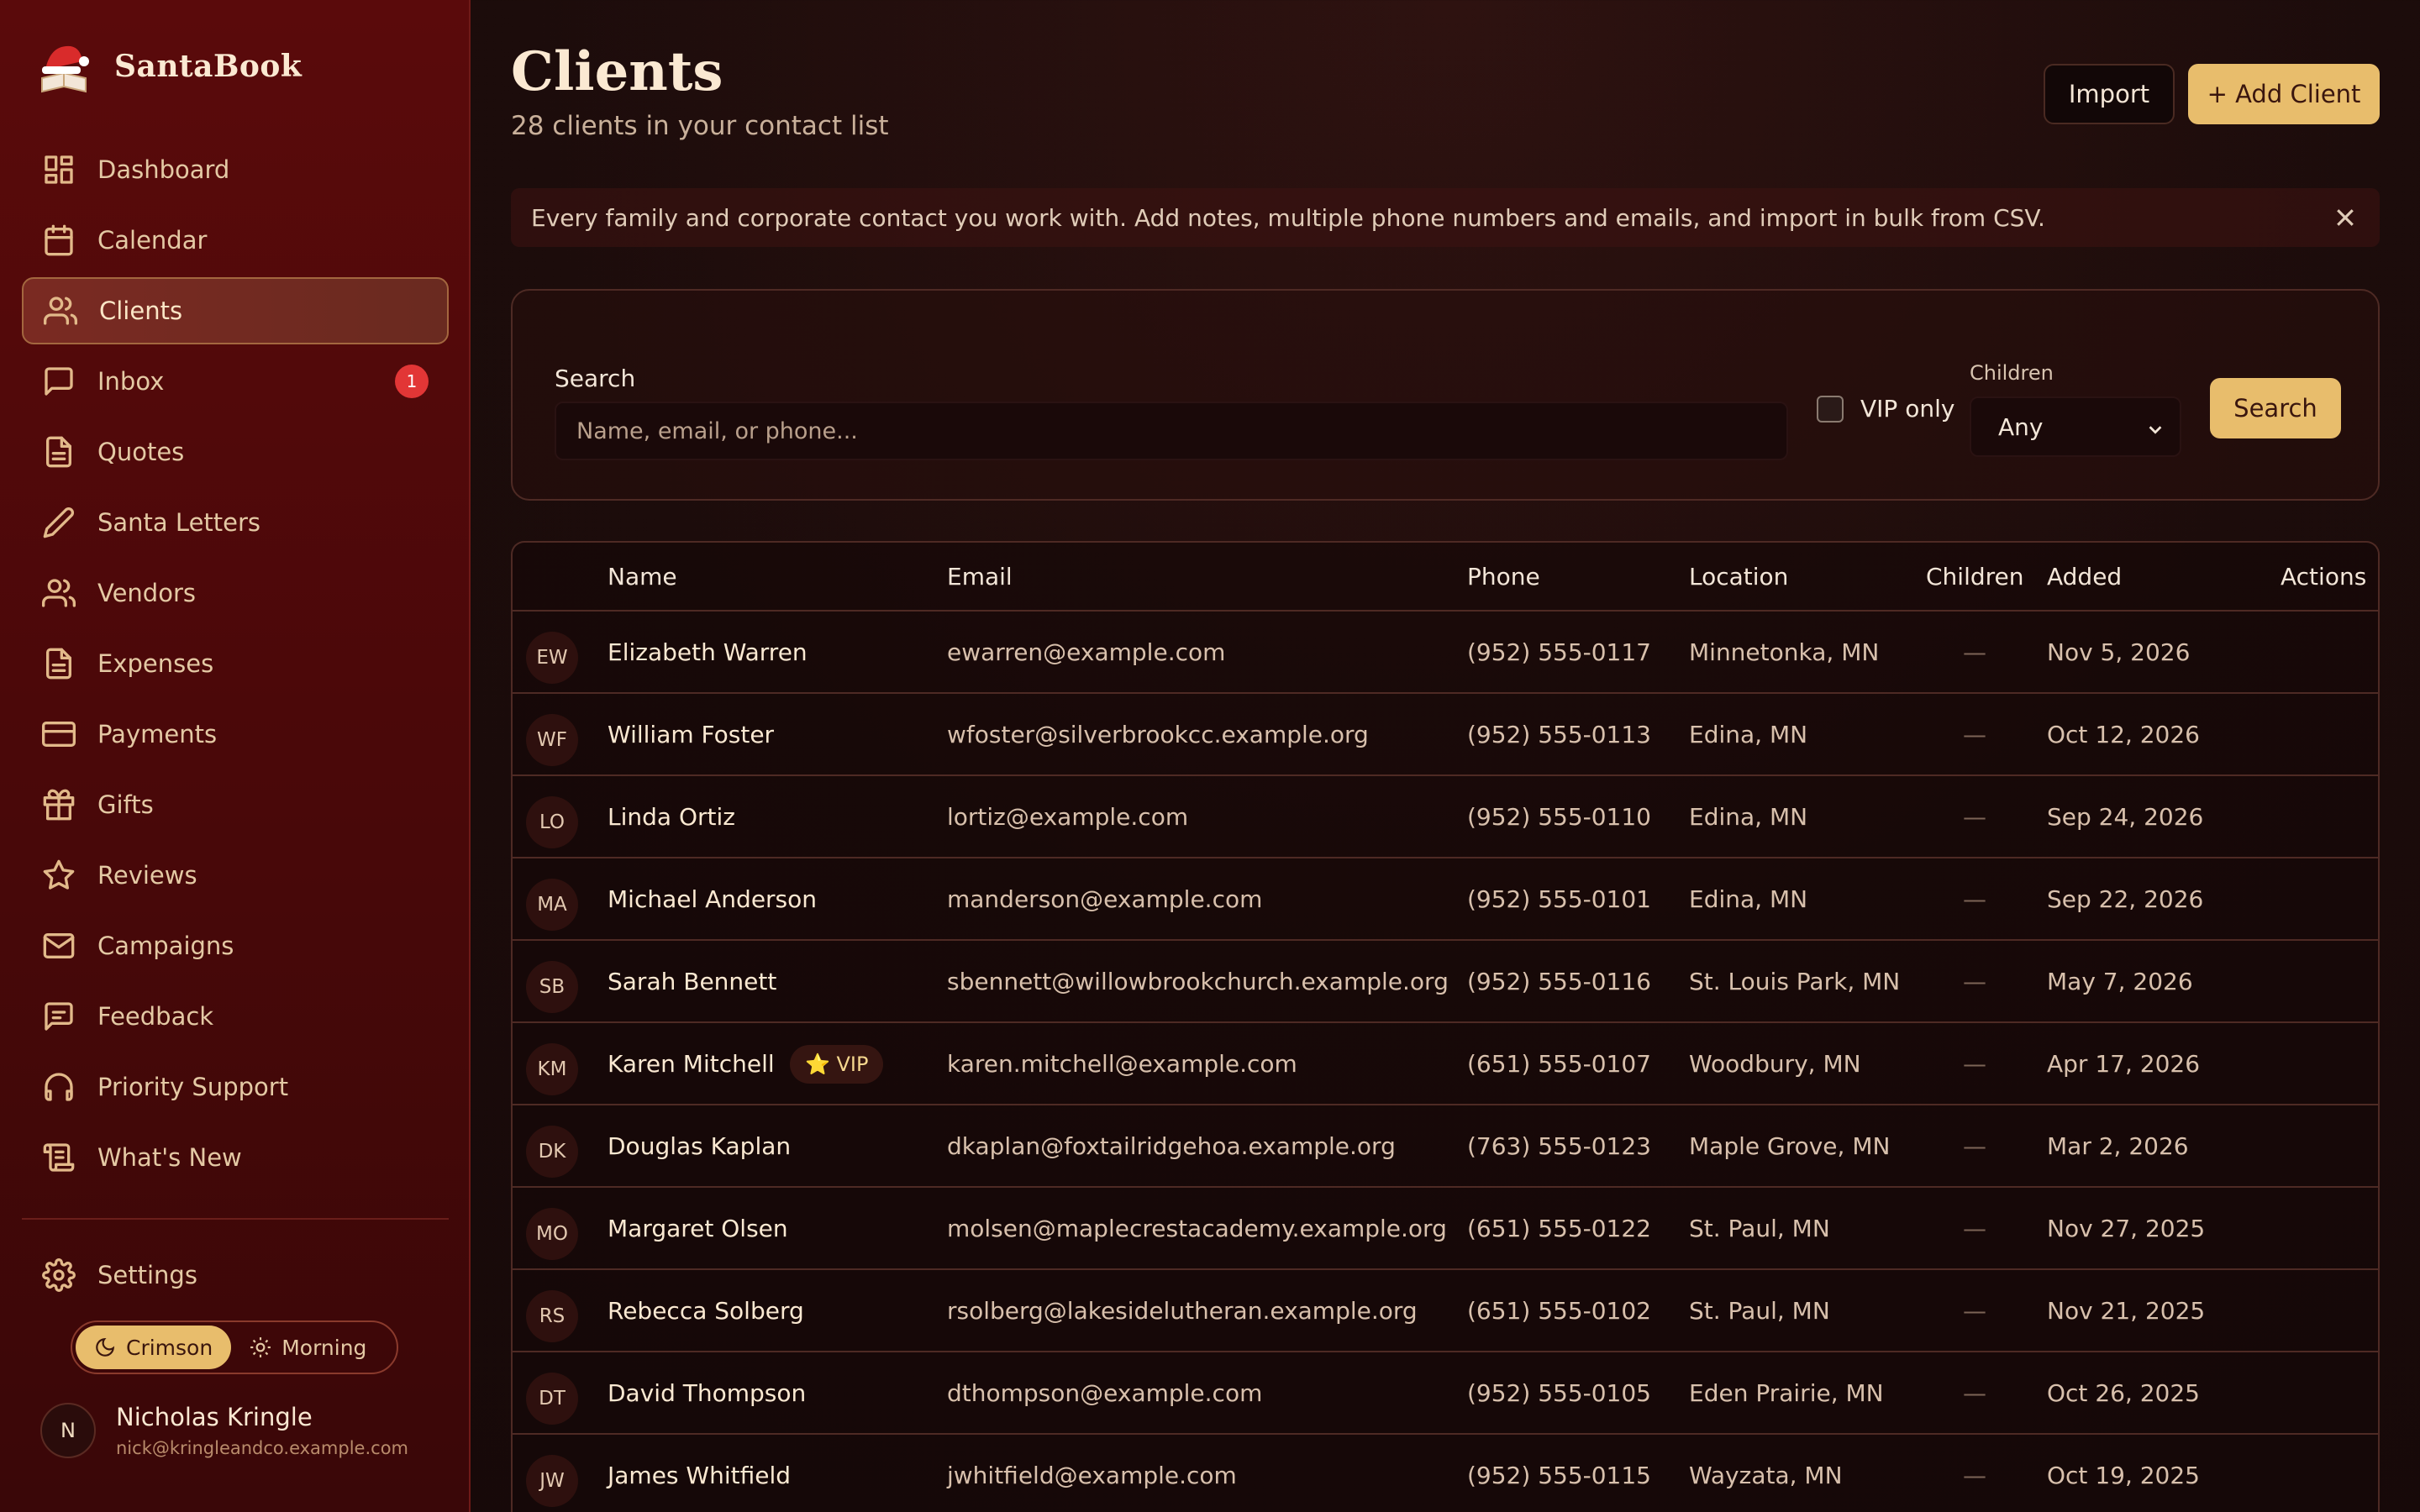  What do you see at coordinates (1068, 817) in the screenshot?
I see `client-email: lortiz@example.com` at bounding box center [1068, 817].